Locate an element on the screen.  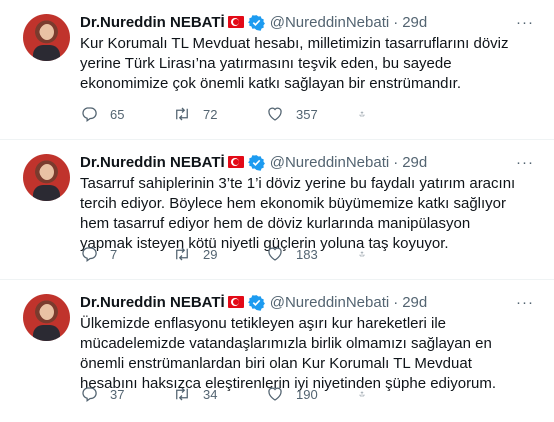
reply-count: 65 is located at coordinates (117, 114).